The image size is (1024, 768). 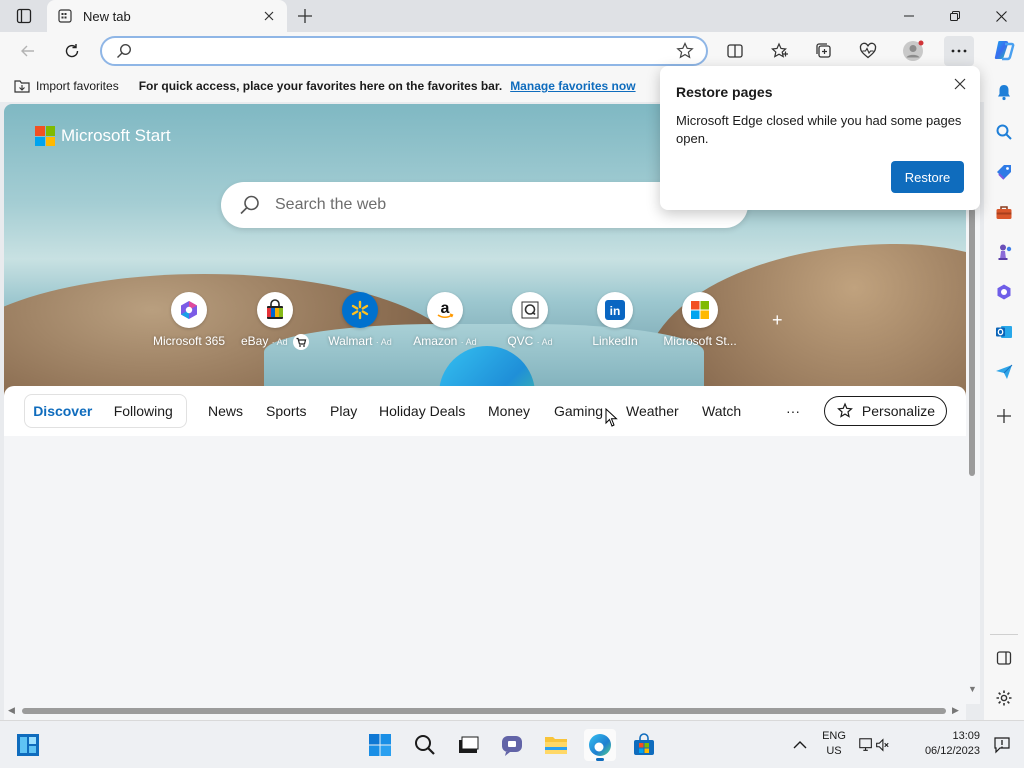 I want to click on new-tab-button, so click(x=305, y=16).